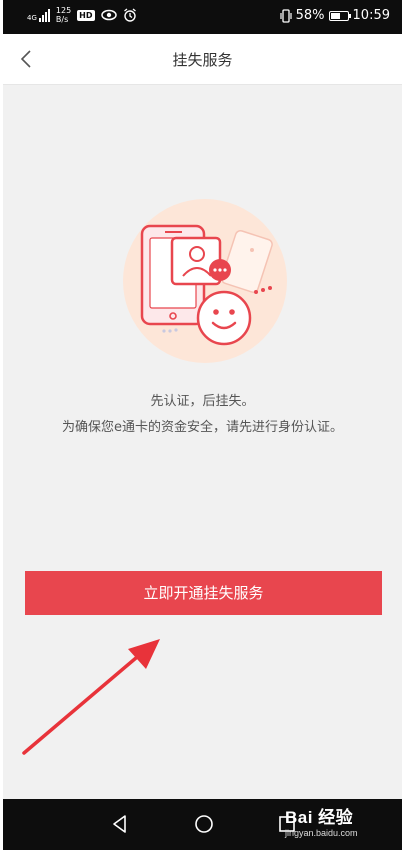 The image size is (405, 850). Describe the element at coordinates (202, 17) in the screenshot. I see `status-bar: 4G 125 B/s HD 58% 10:59` at that location.